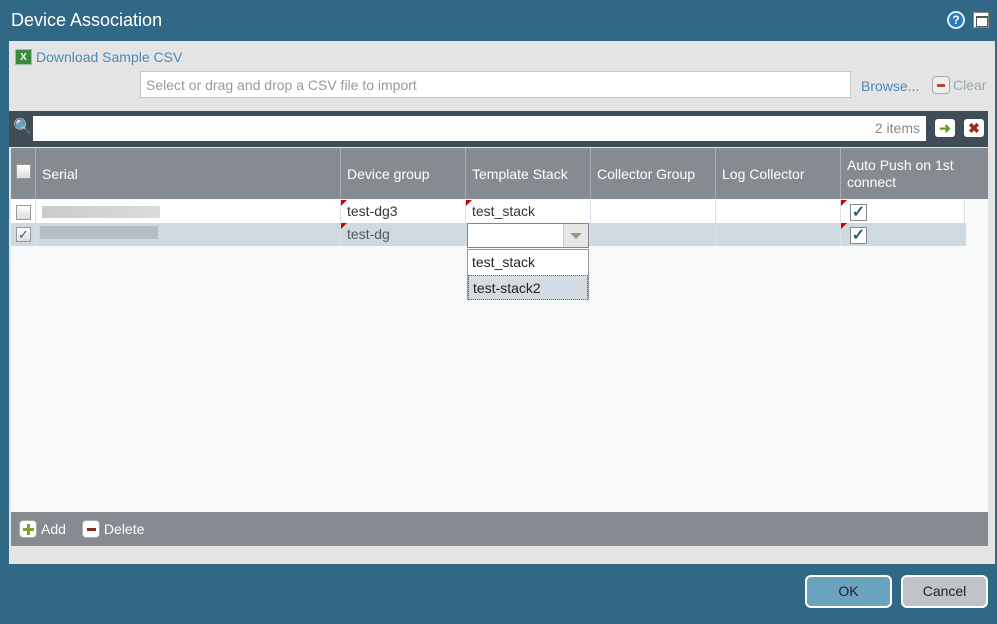  Describe the element at coordinates (402, 234) in the screenshot. I see `device-group-cell: test-dg` at that location.